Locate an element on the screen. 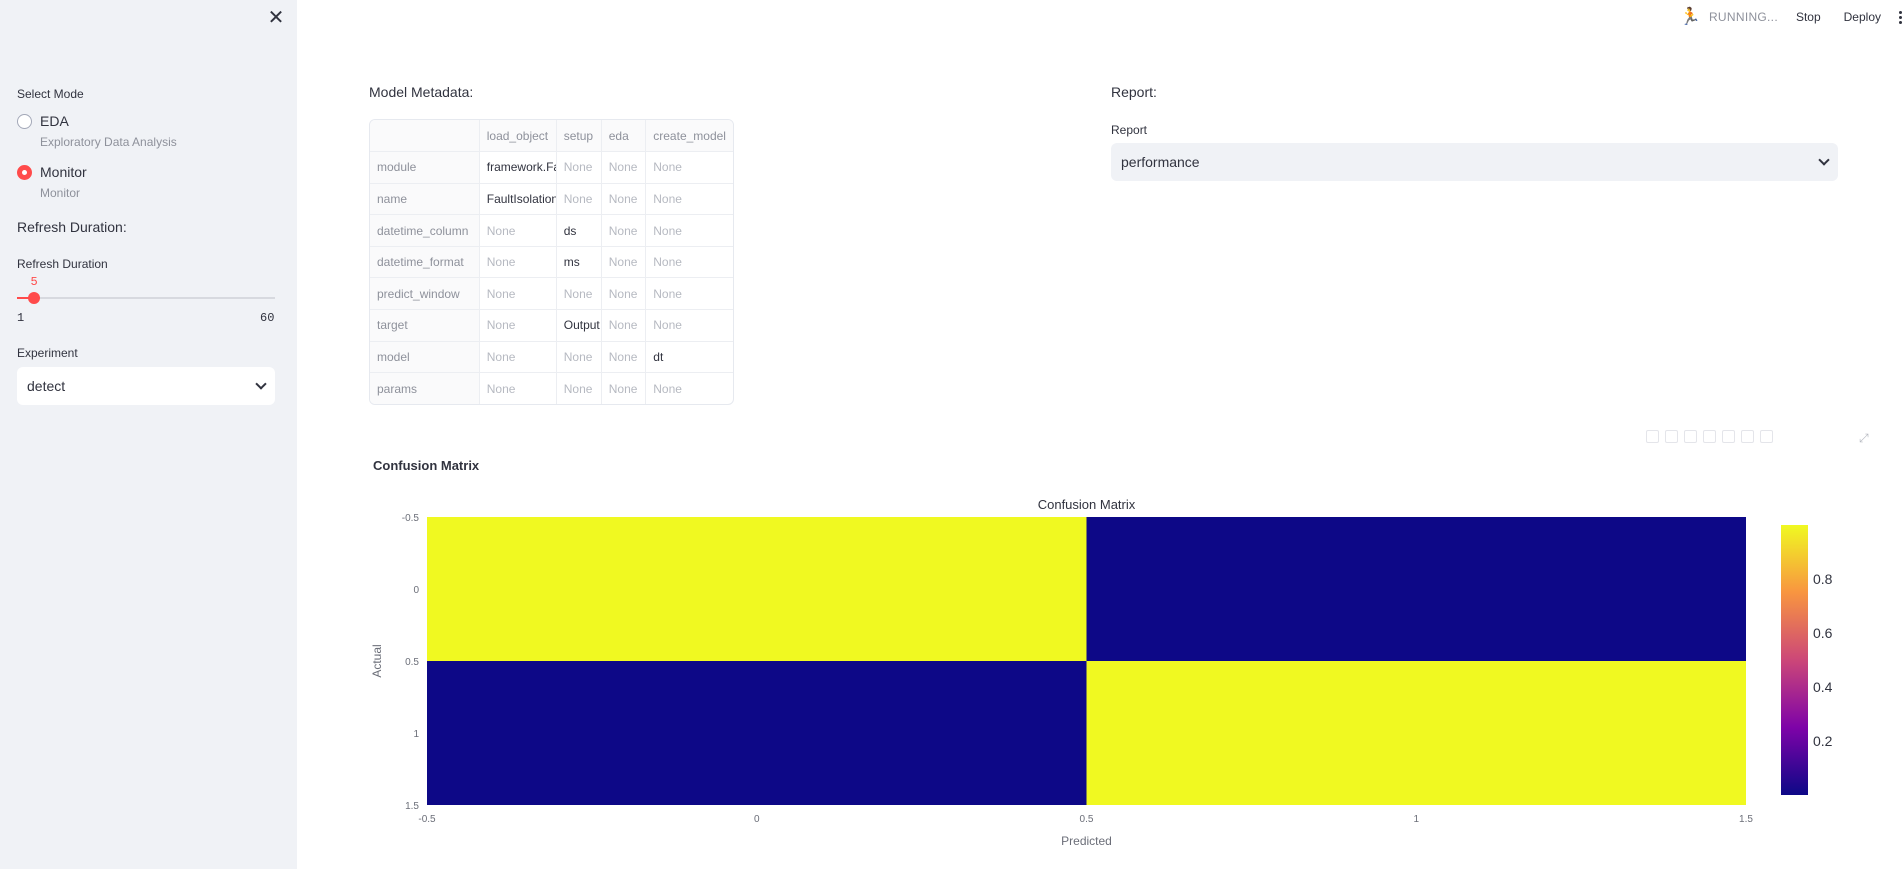  y-tick-label: 0 is located at coordinates (416, 590).